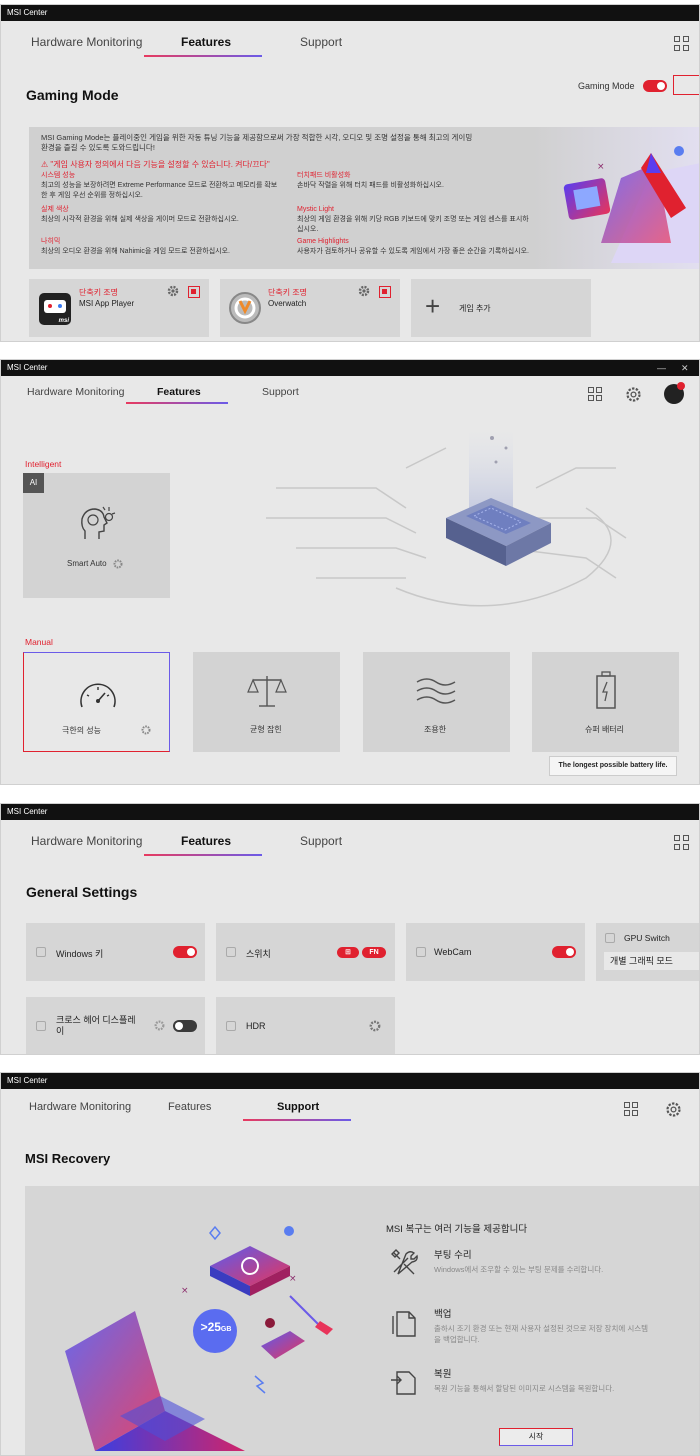 The width and height of the screenshot is (700, 1456). I want to click on recovery-item-title: 복원, so click(443, 1374).